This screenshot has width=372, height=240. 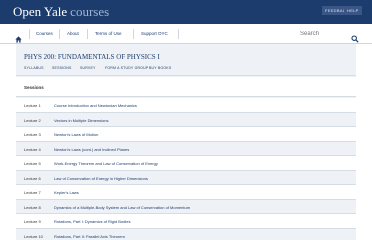 What do you see at coordinates (154, 33) in the screenshot?
I see `nav-support-oyc: Support OYC` at bounding box center [154, 33].